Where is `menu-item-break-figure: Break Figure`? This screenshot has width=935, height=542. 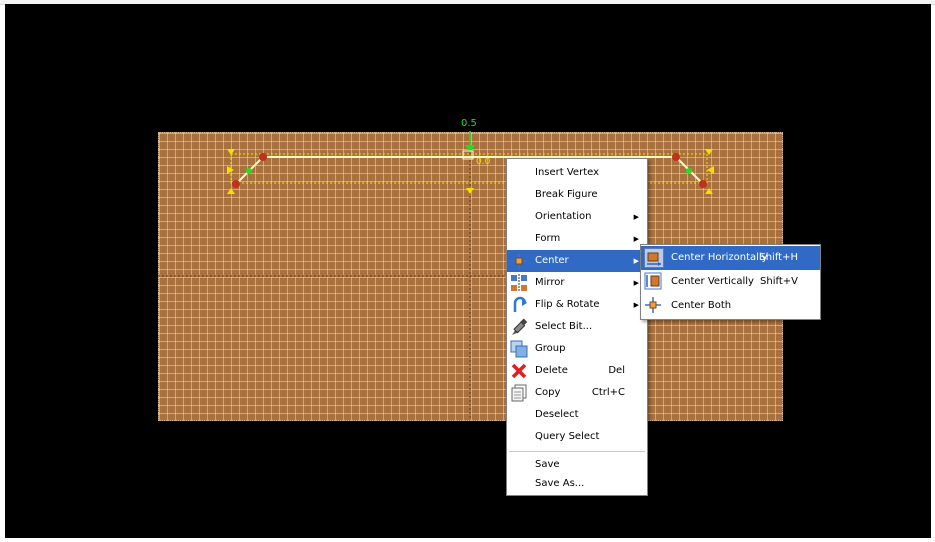 menu-item-break-figure: Break Figure is located at coordinates (577, 195).